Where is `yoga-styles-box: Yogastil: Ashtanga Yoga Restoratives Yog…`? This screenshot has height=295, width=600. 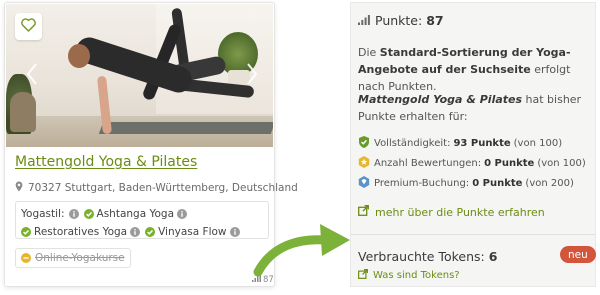 yoga-styles-box: Yogastil: Ashtanga Yoga Restoratives Yog… is located at coordinates (142, 220).